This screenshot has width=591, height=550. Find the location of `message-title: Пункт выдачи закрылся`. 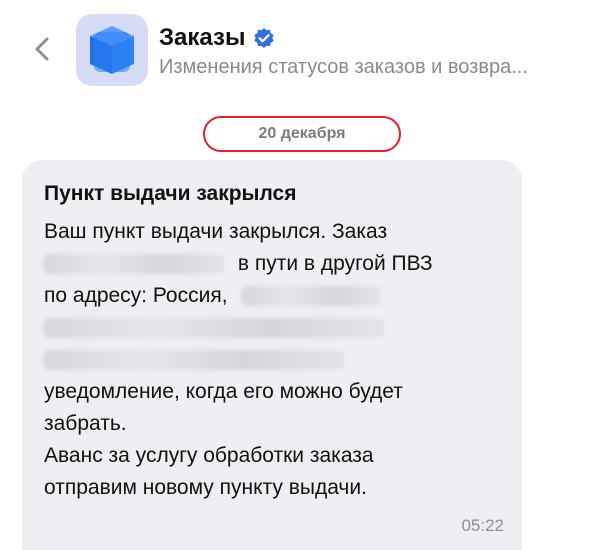

message-title: Пункт выдачи закрылся is located at coordinates (170, 193).